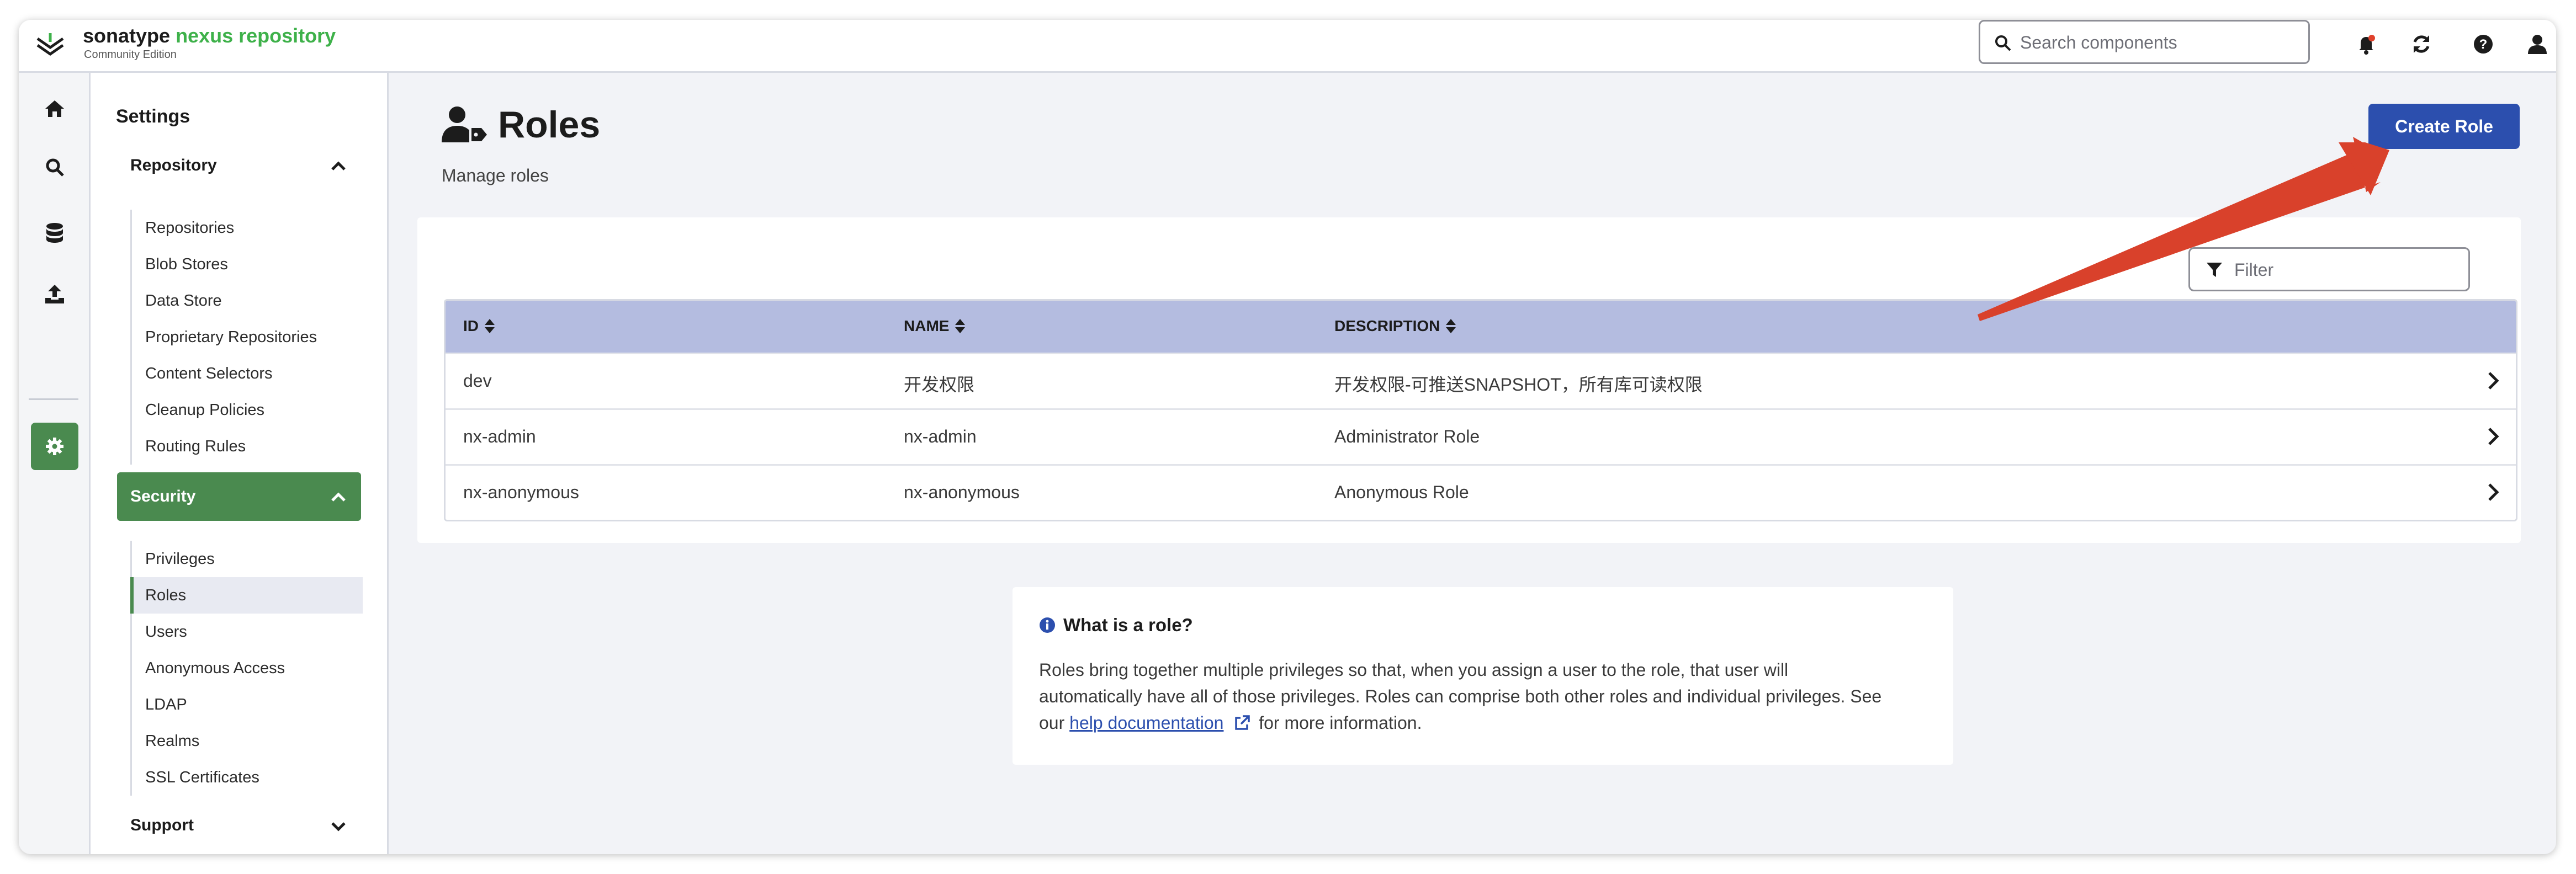  I want to click on sidebar-item-privileges: Privileges, so click(247, 559).